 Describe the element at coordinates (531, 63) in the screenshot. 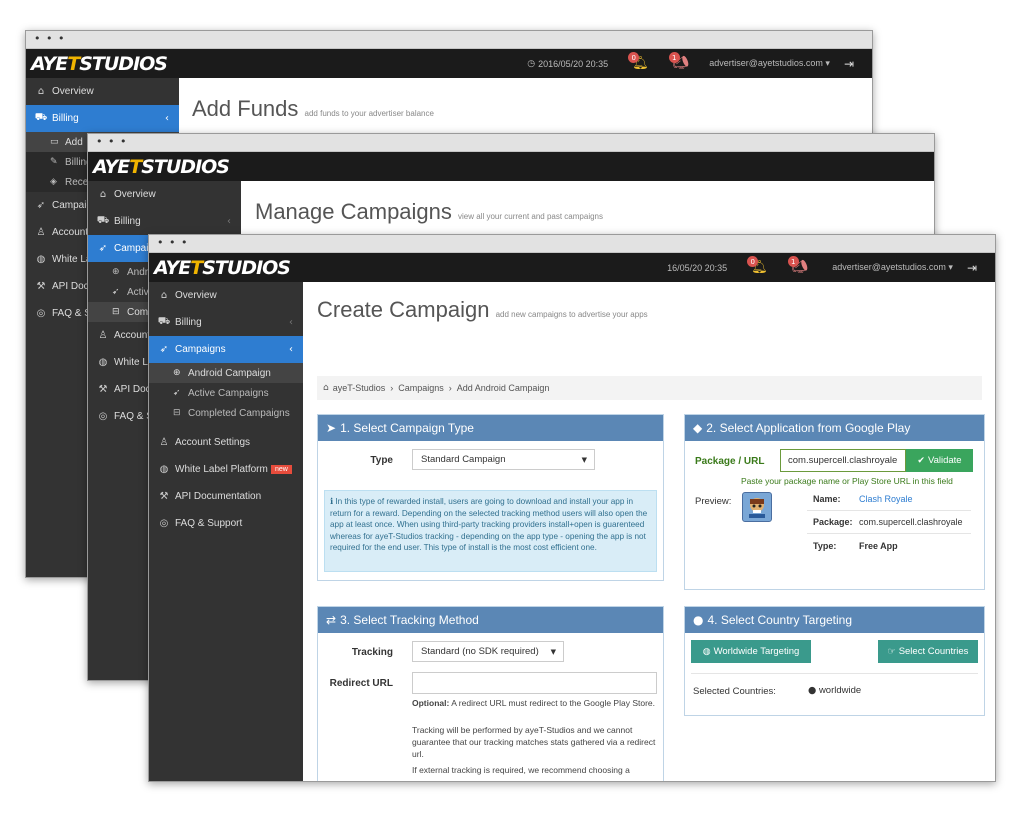

I see `clock-icon: ◷` at that location.